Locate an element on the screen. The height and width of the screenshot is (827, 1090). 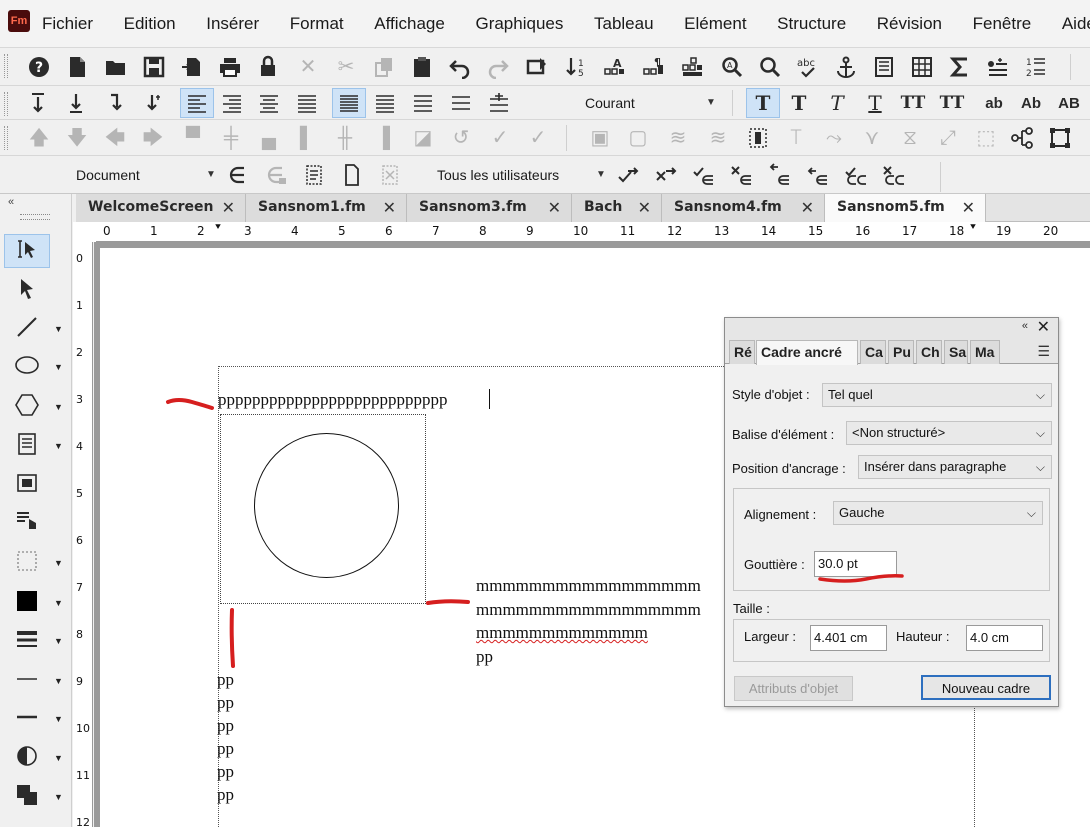
smart-select-tool-icon is located at coordinates (27, 251).